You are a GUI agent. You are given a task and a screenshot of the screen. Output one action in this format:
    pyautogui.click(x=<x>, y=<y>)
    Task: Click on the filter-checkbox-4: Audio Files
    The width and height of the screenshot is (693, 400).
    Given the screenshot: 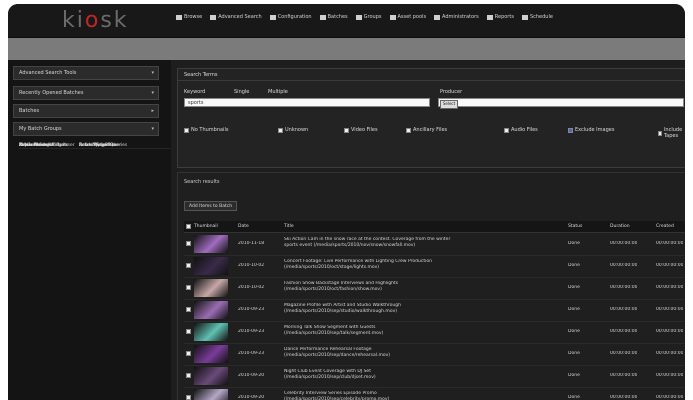 What is the action you would take?
    pyautogui.click(x=521, y=130)
    